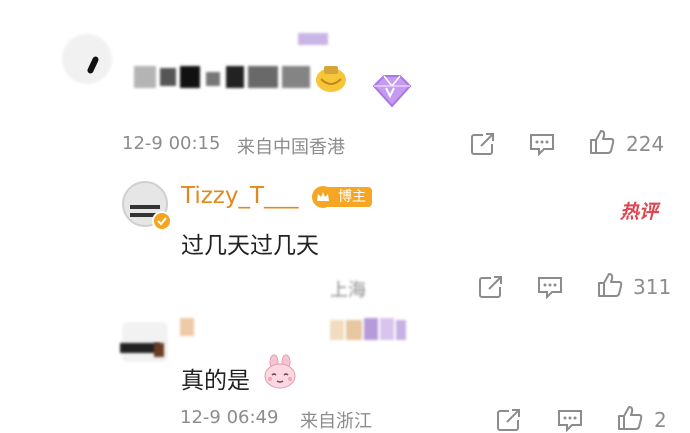 Image resolution: width=690 pixels, height=433 pixels. What do you see at coordinates (171, 143) in the screenshot?
I see `timestamp: 12-9 00:15` at bounding box center [171, 143].